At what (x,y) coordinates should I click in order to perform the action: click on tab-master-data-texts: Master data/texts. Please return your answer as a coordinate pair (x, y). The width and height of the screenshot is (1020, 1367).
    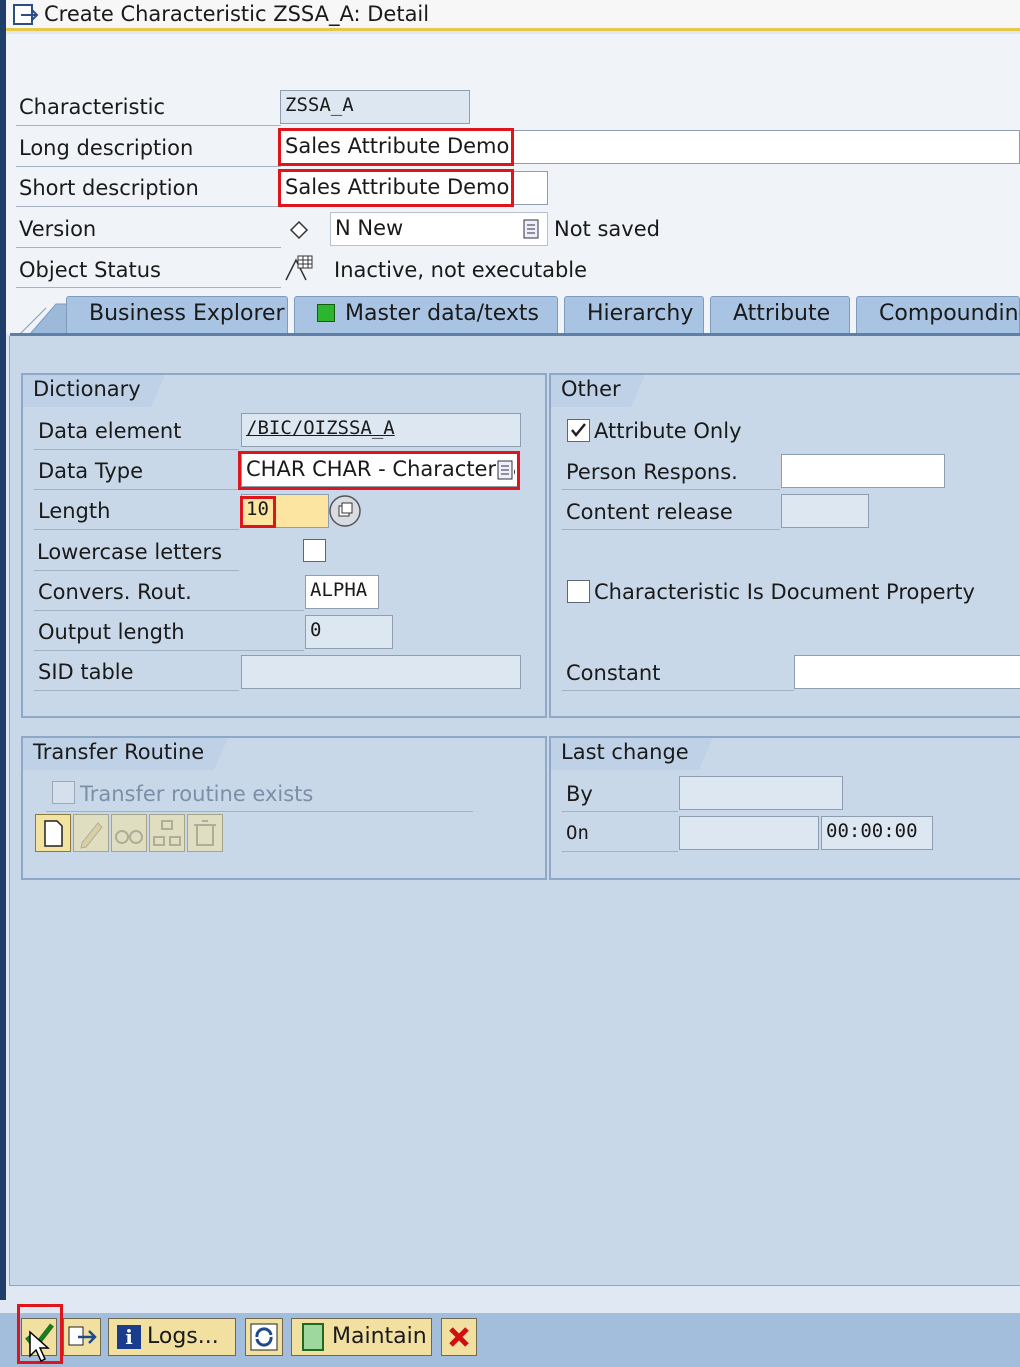
    Looking at the image, I should click on (426, 315).